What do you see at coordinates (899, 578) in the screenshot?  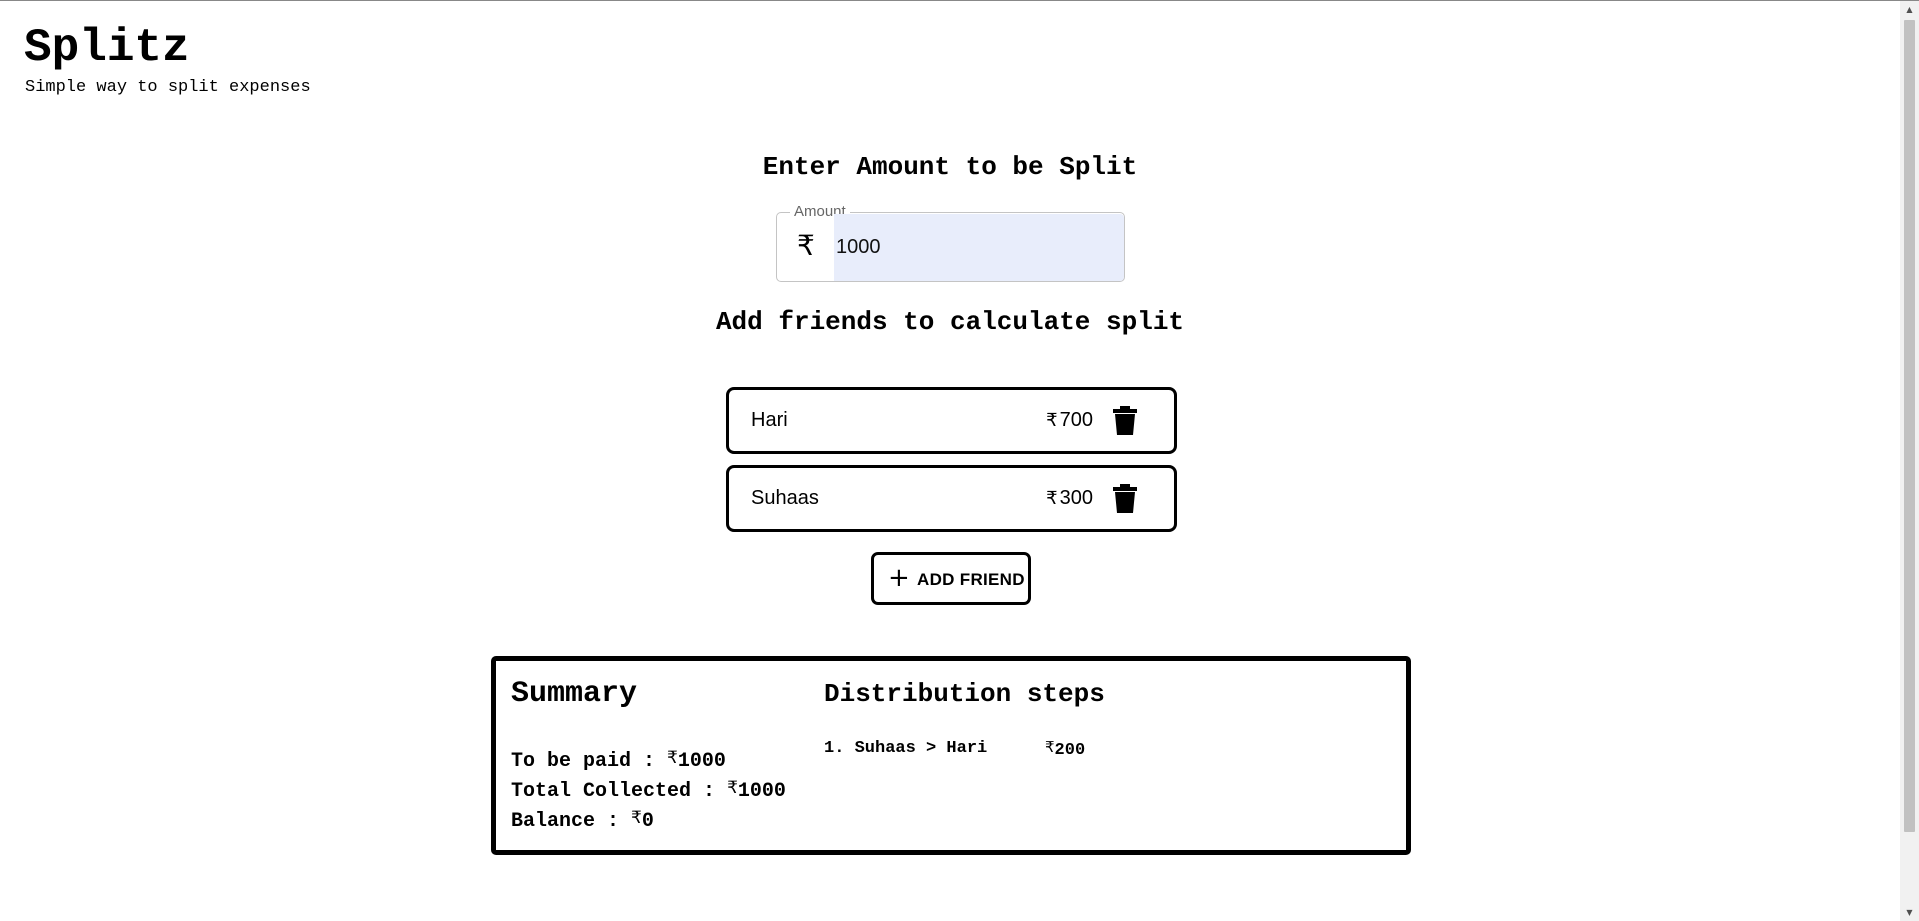 I see `plus-icon: +` at bounding box center [899, 578].